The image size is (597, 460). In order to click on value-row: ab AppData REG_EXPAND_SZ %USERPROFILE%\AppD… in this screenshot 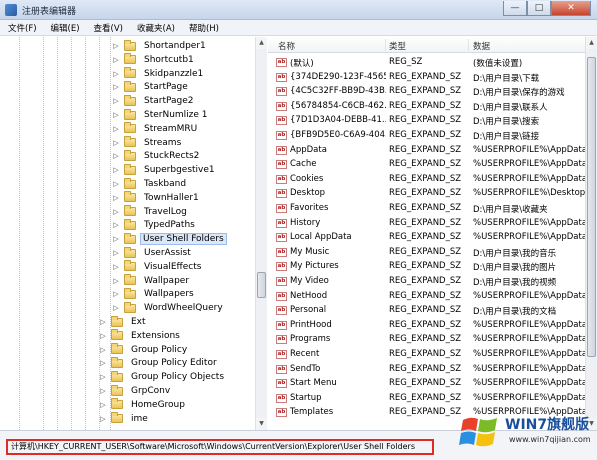, I will do `click(428, 151)`.